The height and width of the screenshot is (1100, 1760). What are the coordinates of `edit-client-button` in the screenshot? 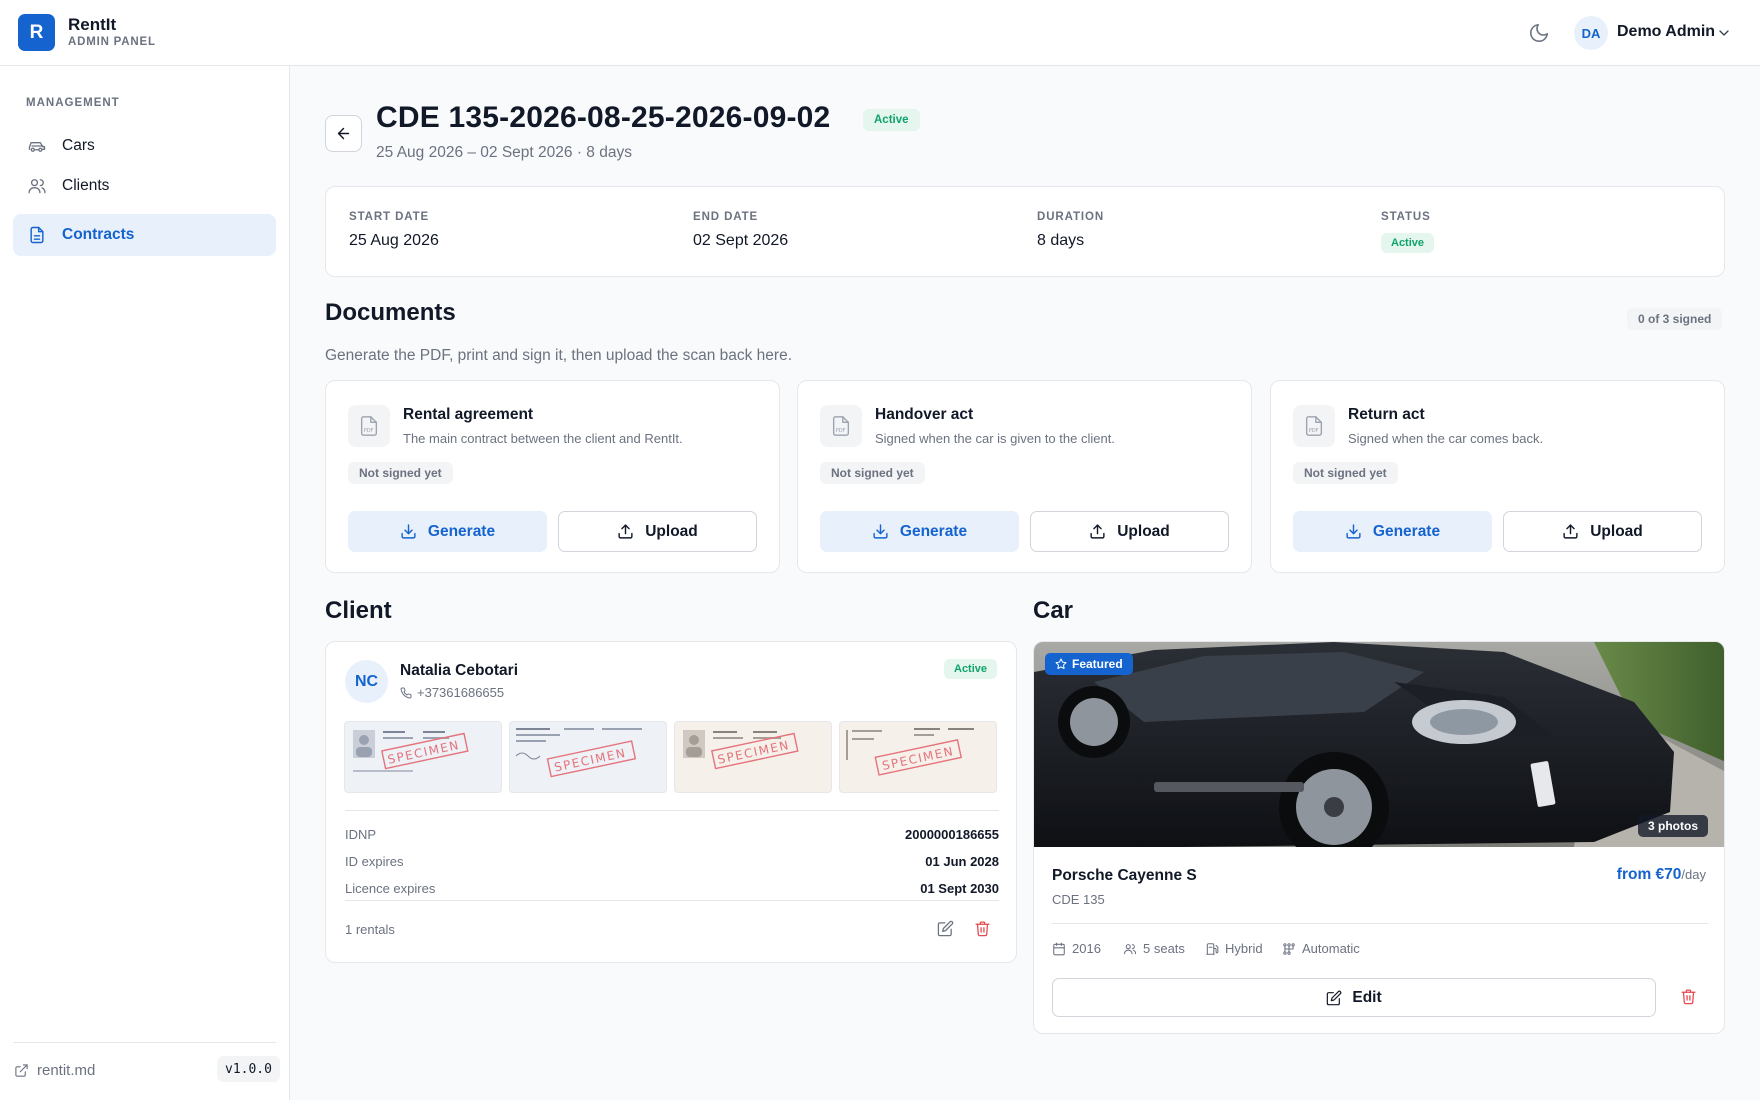 It's located at (946, 929).